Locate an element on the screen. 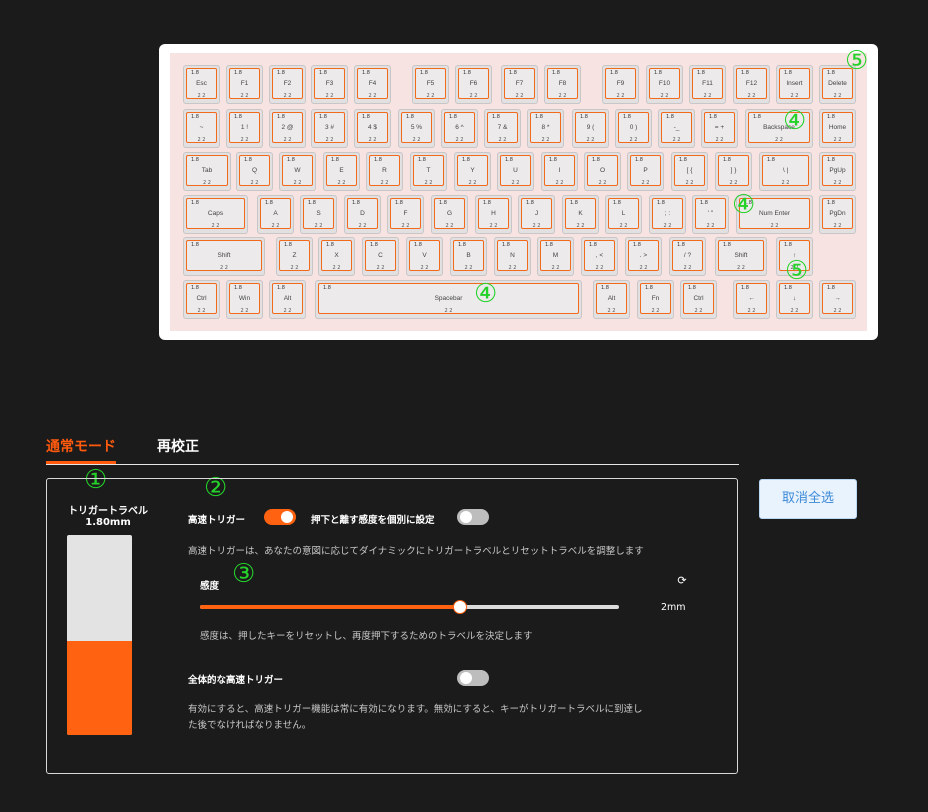 Image resolution: width=928 pixels, height=812 pixels. key: 1.8 U 2 2 is located at coordinates (515, 171).